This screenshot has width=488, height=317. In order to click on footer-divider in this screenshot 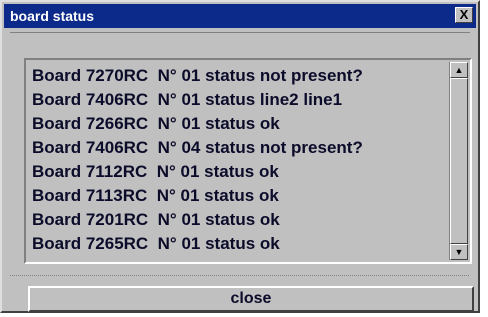, I will do `click(240, 275)`.